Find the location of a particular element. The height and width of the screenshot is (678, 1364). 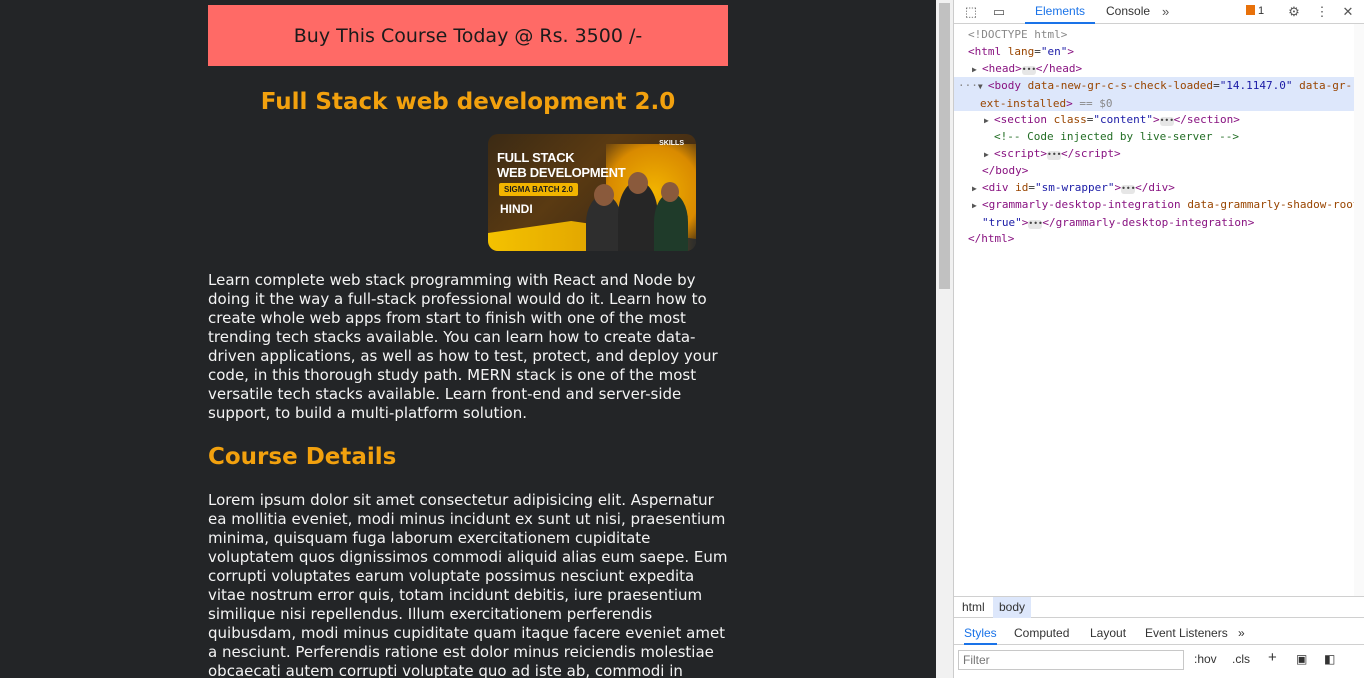

section-tag: section is located at coordinates (1023, 119).